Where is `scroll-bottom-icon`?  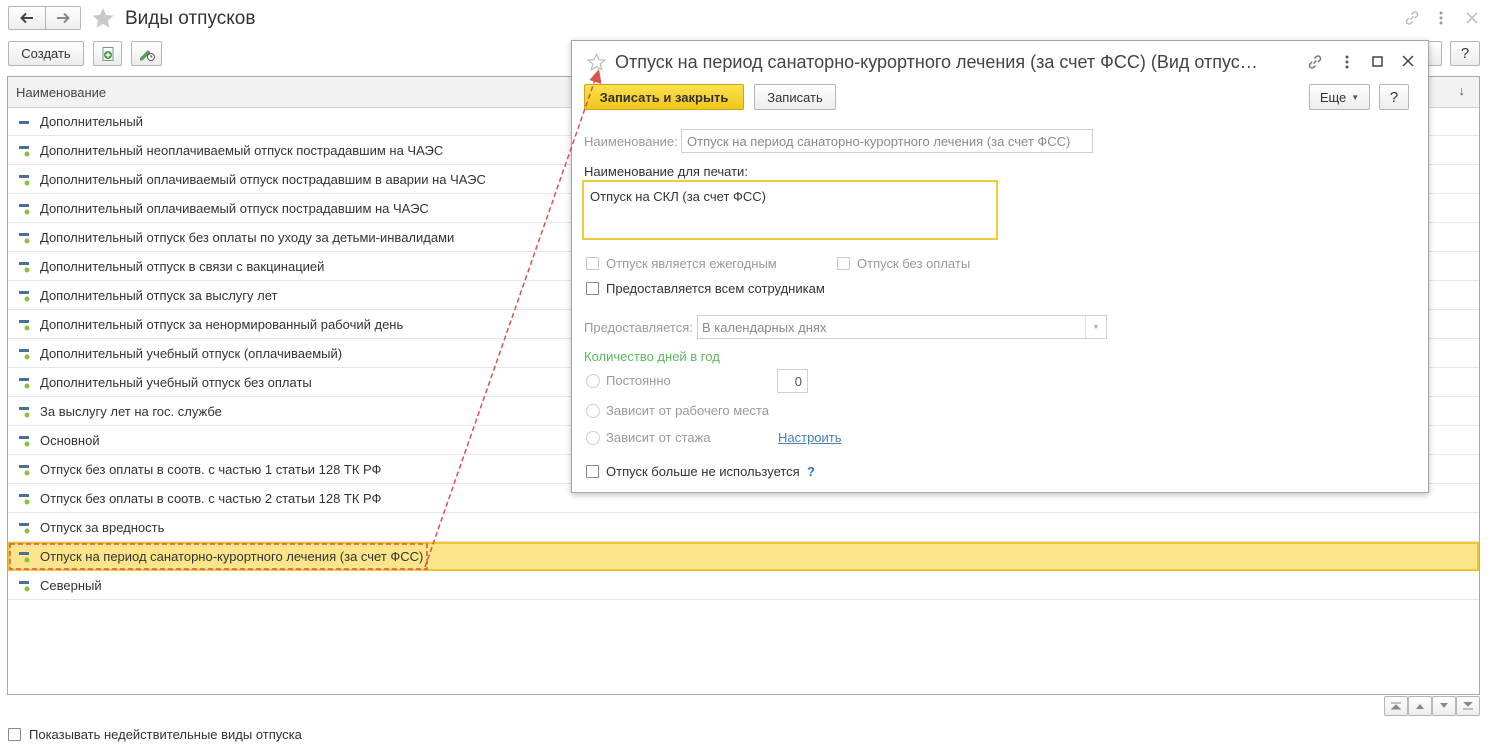 scroll-bottom-icon is located at coordinates (1468, 706).